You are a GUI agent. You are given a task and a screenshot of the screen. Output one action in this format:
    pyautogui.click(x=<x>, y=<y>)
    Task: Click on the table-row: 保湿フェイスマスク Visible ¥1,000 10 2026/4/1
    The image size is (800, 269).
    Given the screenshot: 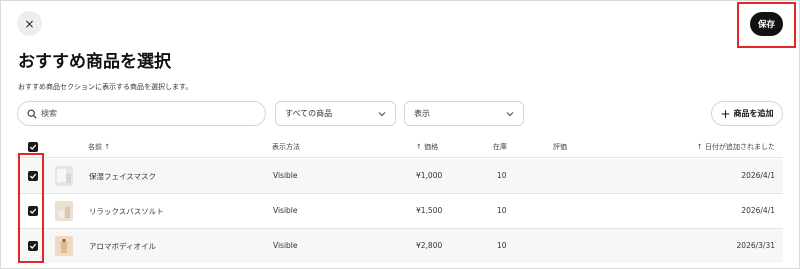 What is the action you would take?
    pyautogui.click(x=400, y=176)
    